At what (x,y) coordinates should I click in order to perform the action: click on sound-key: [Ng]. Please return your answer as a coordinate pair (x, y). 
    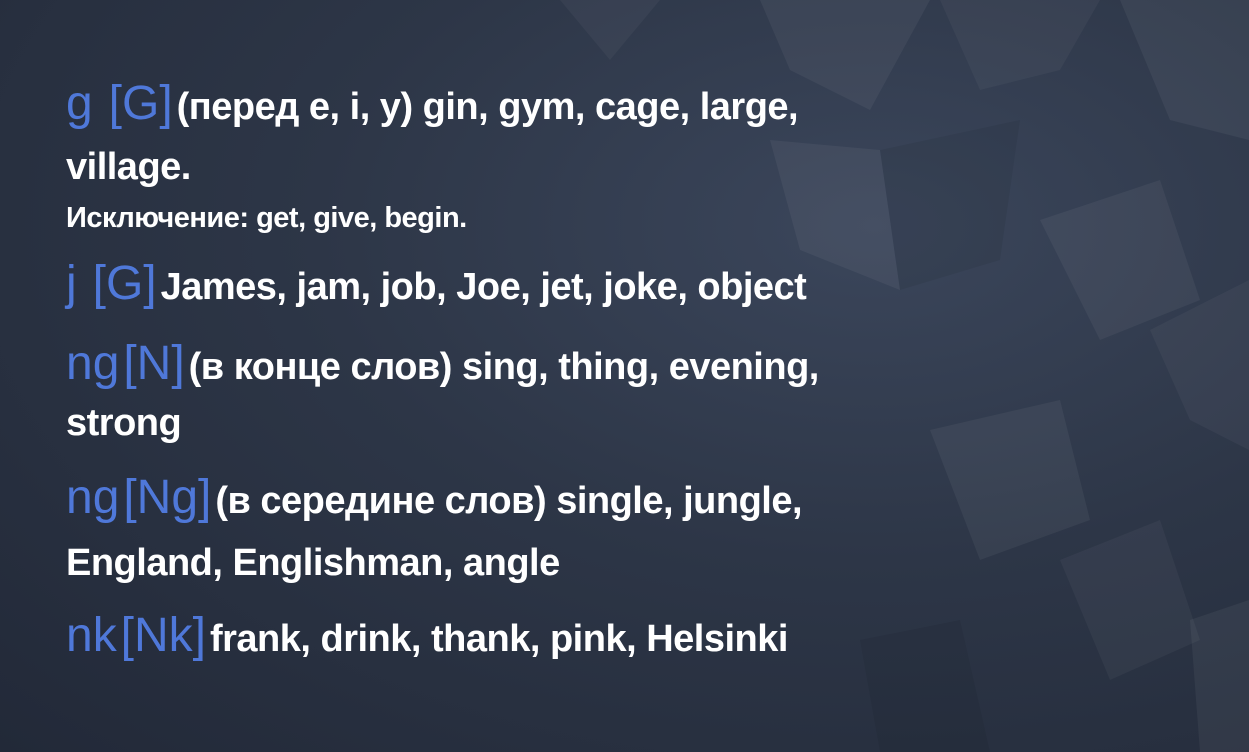
    Looking at the image, I should click on (167, 497).